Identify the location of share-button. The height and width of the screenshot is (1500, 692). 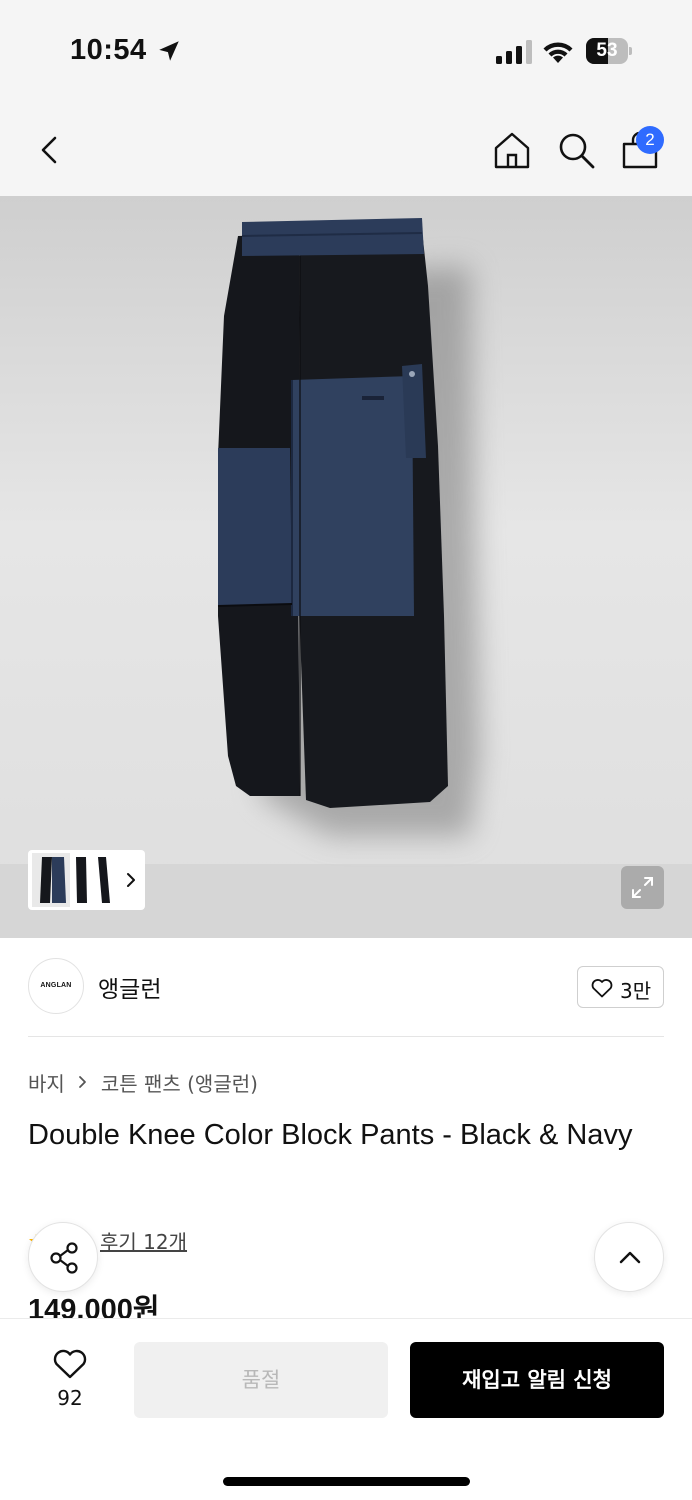
(63, 1257).